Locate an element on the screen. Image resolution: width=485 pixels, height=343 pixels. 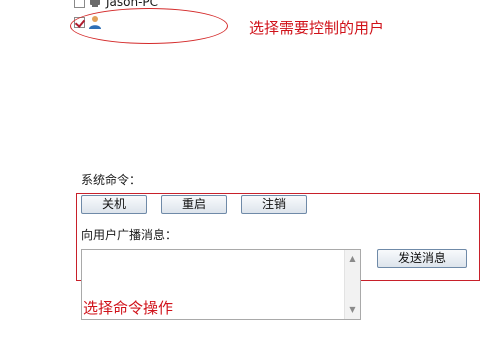
annotation-select-command: 选择命令操作 is located at coordinates (128, 308).